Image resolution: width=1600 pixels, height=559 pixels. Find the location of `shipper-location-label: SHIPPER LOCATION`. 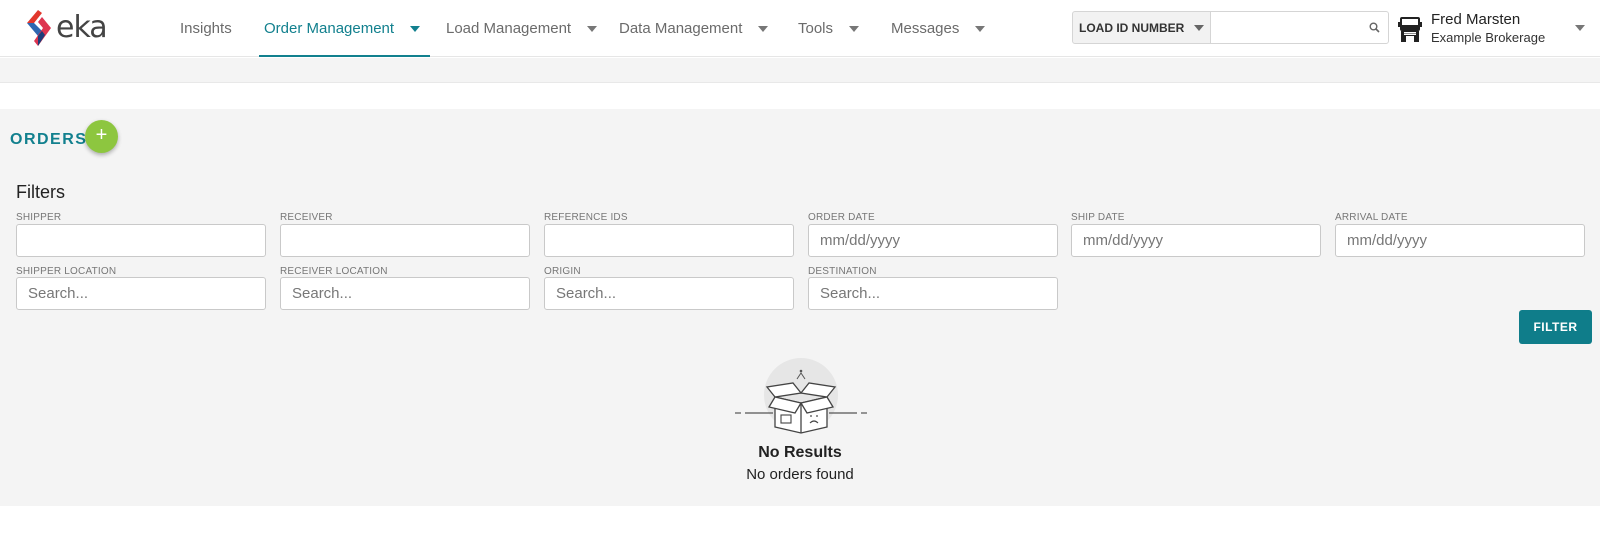

shipper-location-label: SHIPPER LOCATION is located at coordinates (66, 271).